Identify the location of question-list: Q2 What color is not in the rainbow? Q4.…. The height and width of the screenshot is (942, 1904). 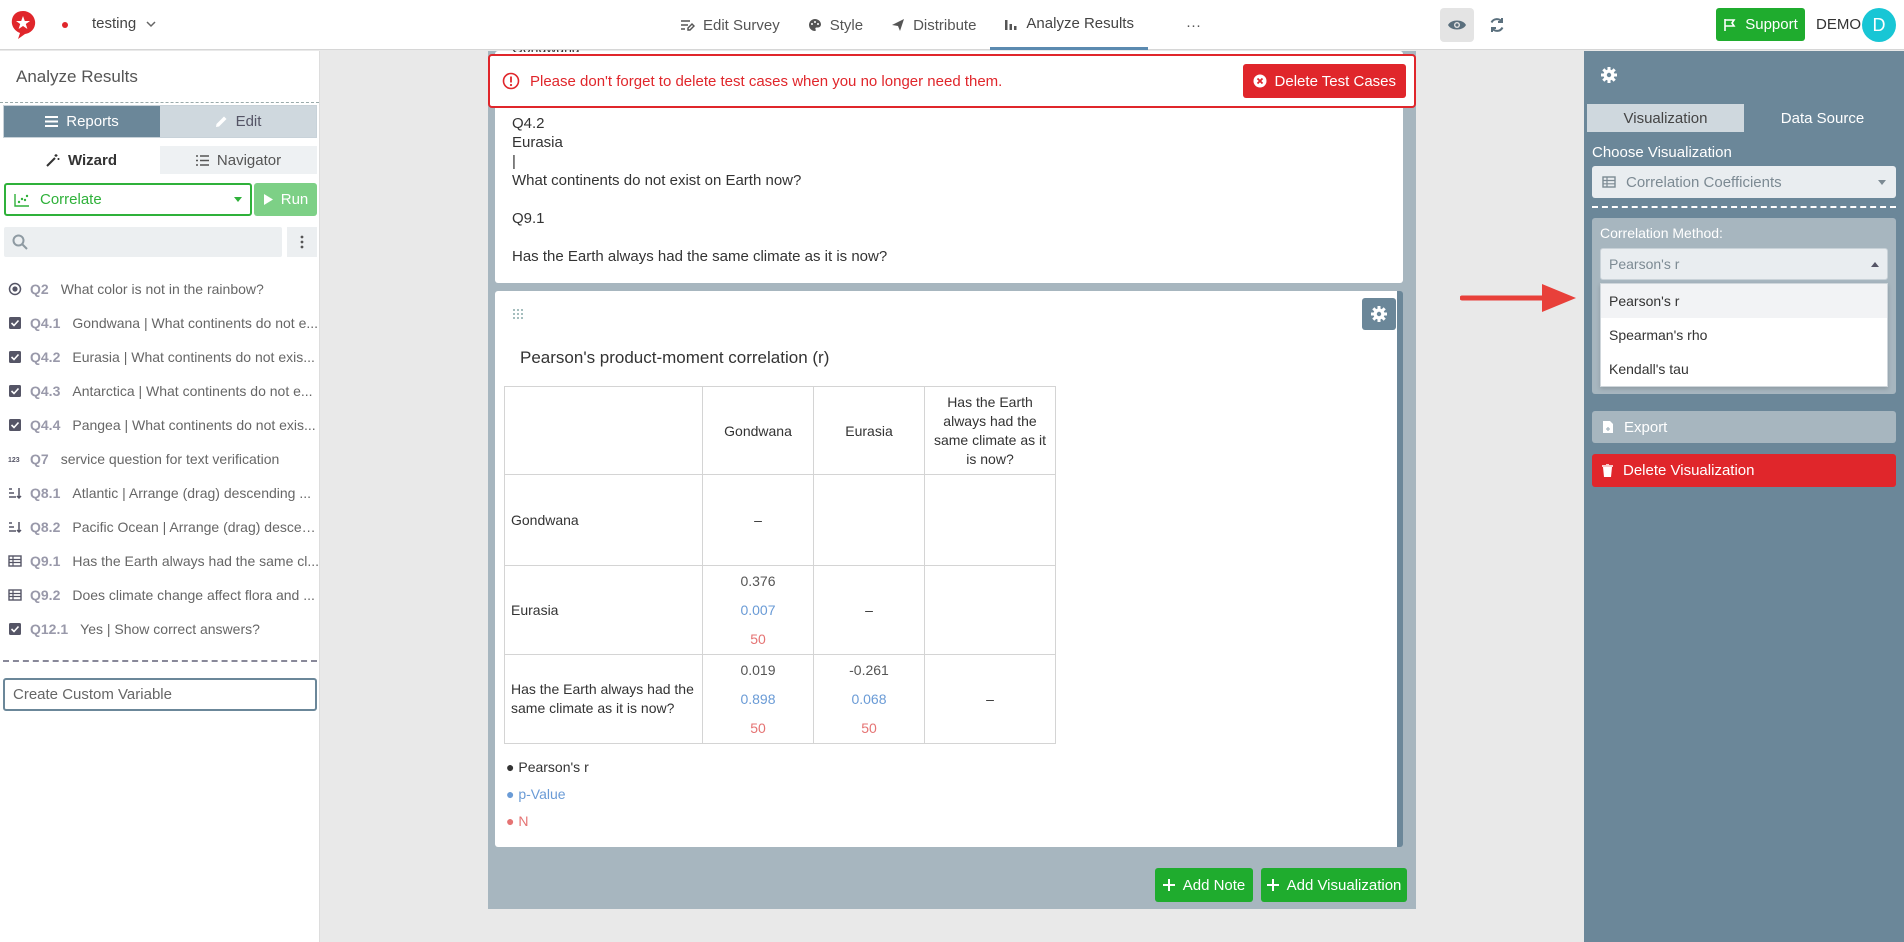
(160, 459).